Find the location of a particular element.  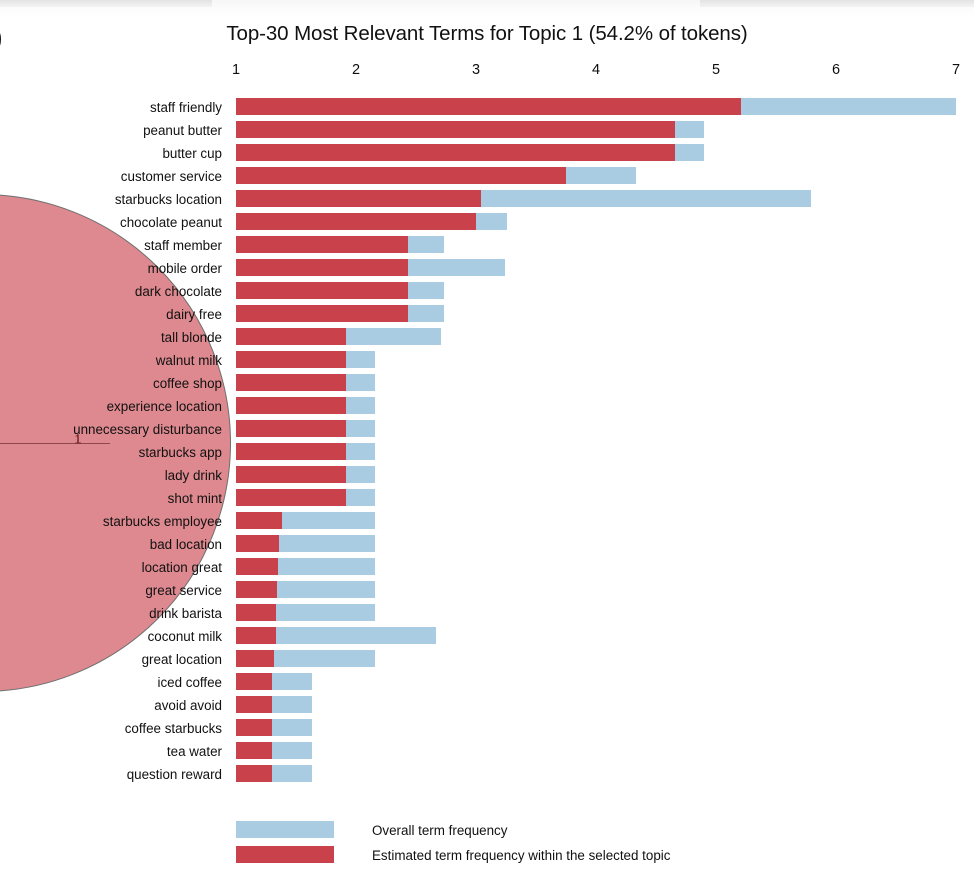

legend-swatch-overall is located at coordinates (285, 829).